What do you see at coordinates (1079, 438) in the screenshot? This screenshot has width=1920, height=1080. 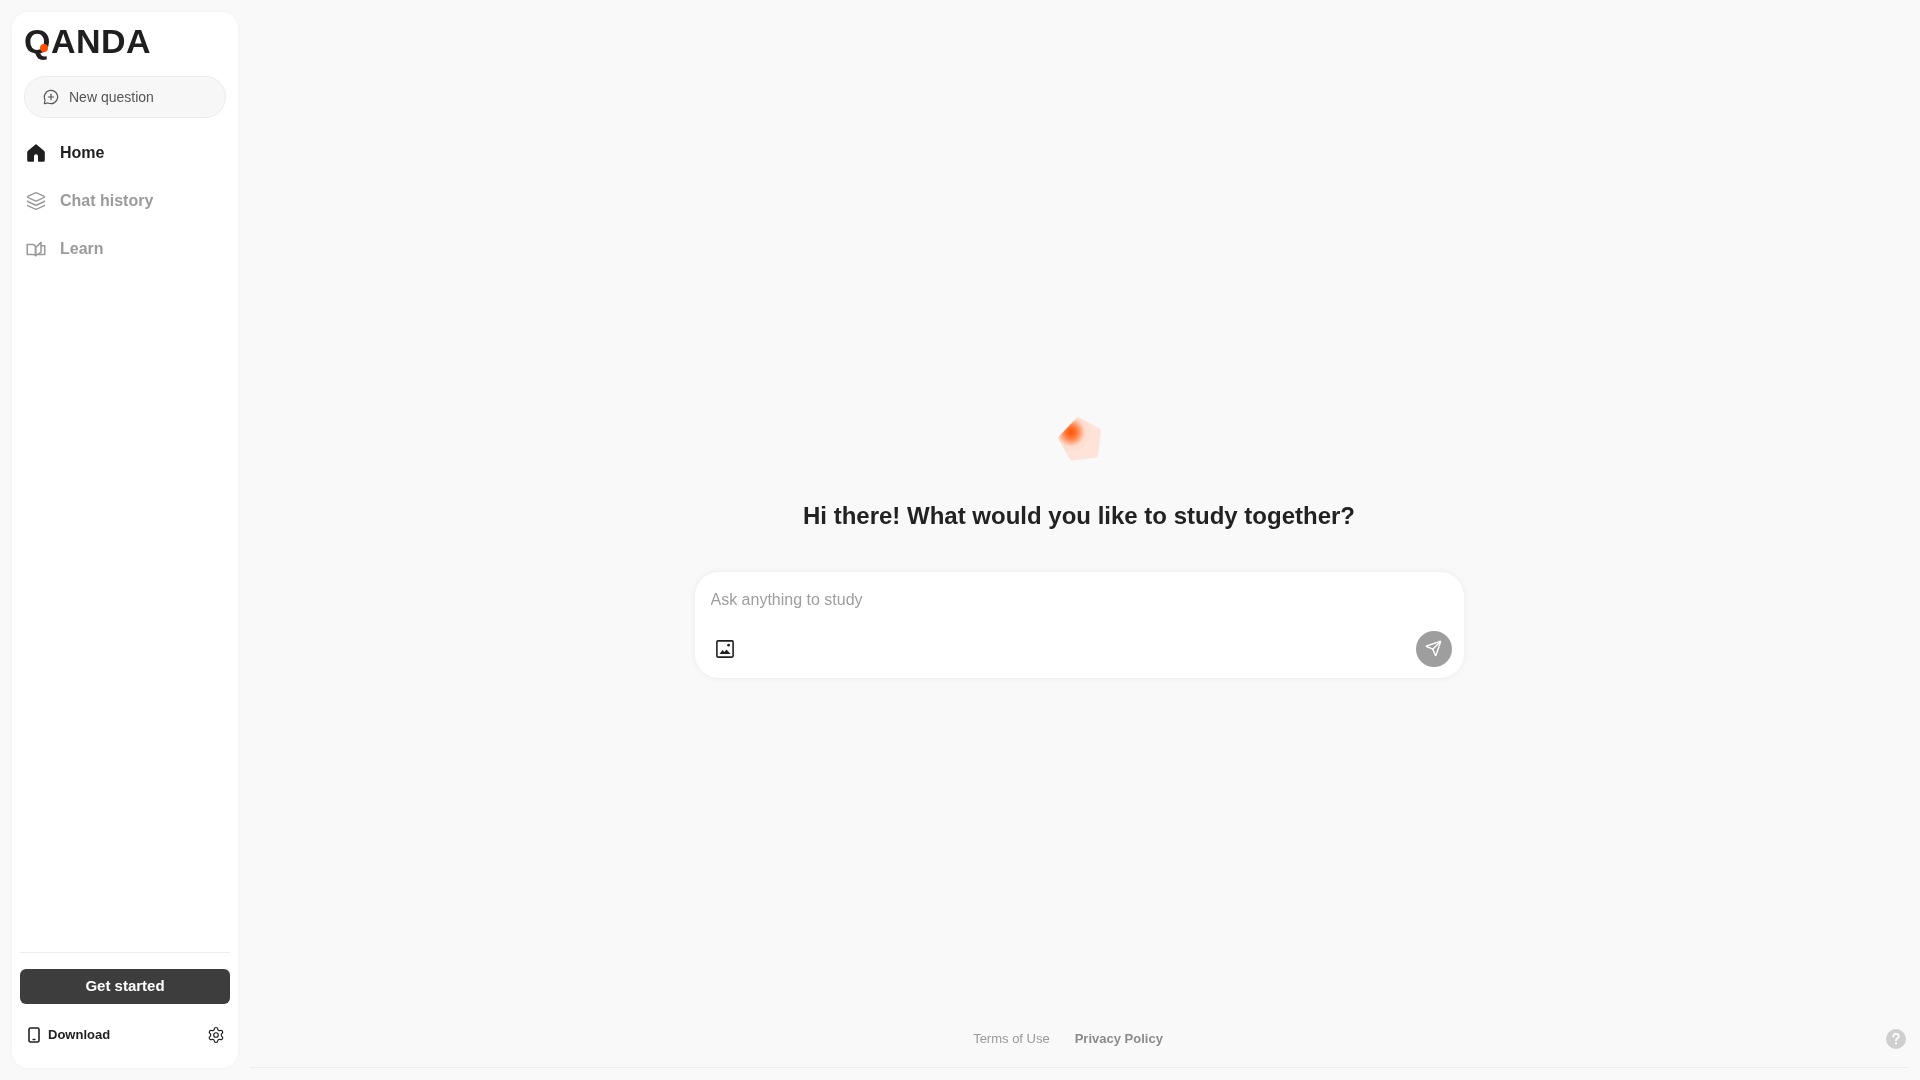 I see `pentagon-logo-icon` at bounding box center [1079, 438].